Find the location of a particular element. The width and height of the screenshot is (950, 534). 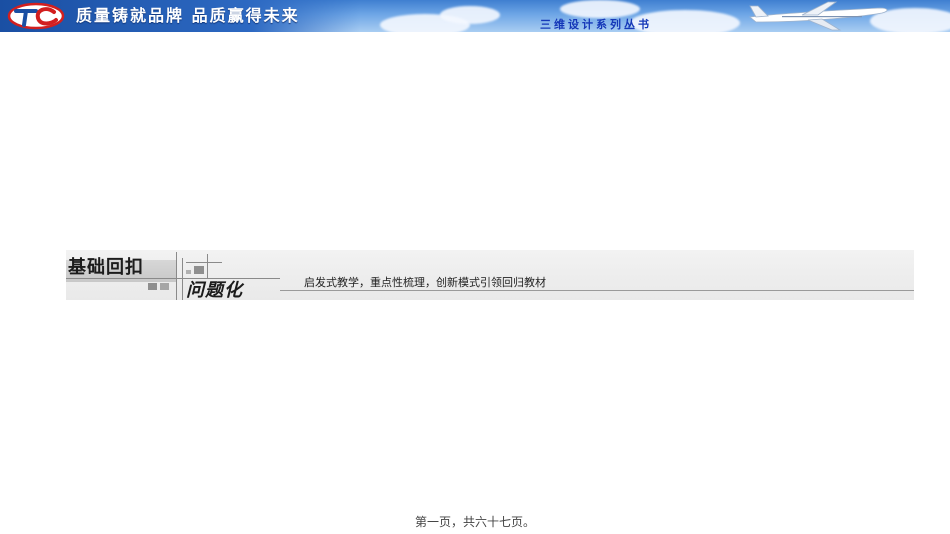

section-subtitle: 启发式教学，重点性梳理，创新模式引领回归教材 is located at coordinates (425, 282).